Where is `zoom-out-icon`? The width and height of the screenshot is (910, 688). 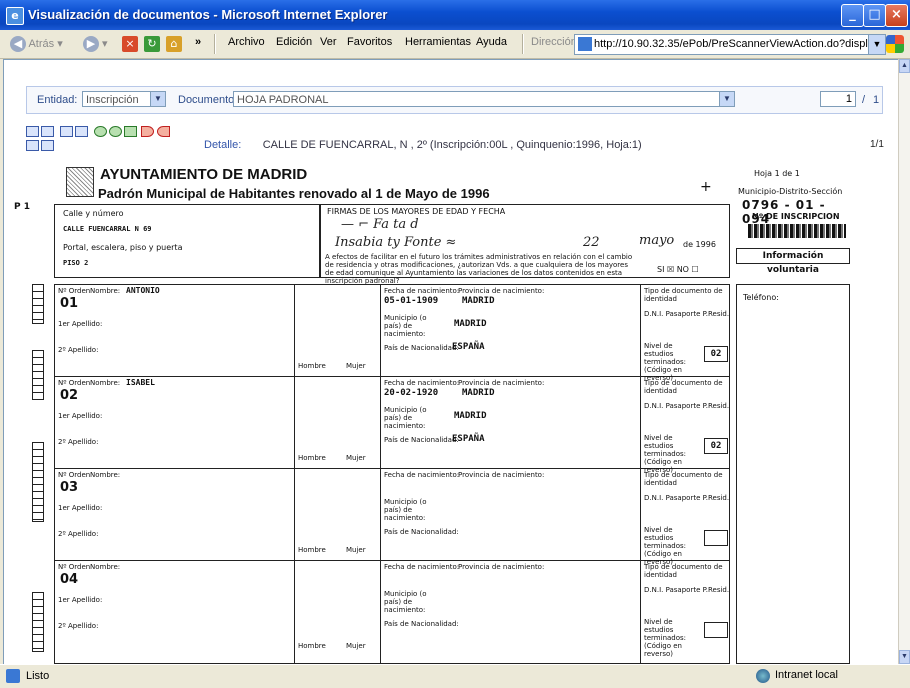
zoom-out-icon is located at coordinates (115, 131).